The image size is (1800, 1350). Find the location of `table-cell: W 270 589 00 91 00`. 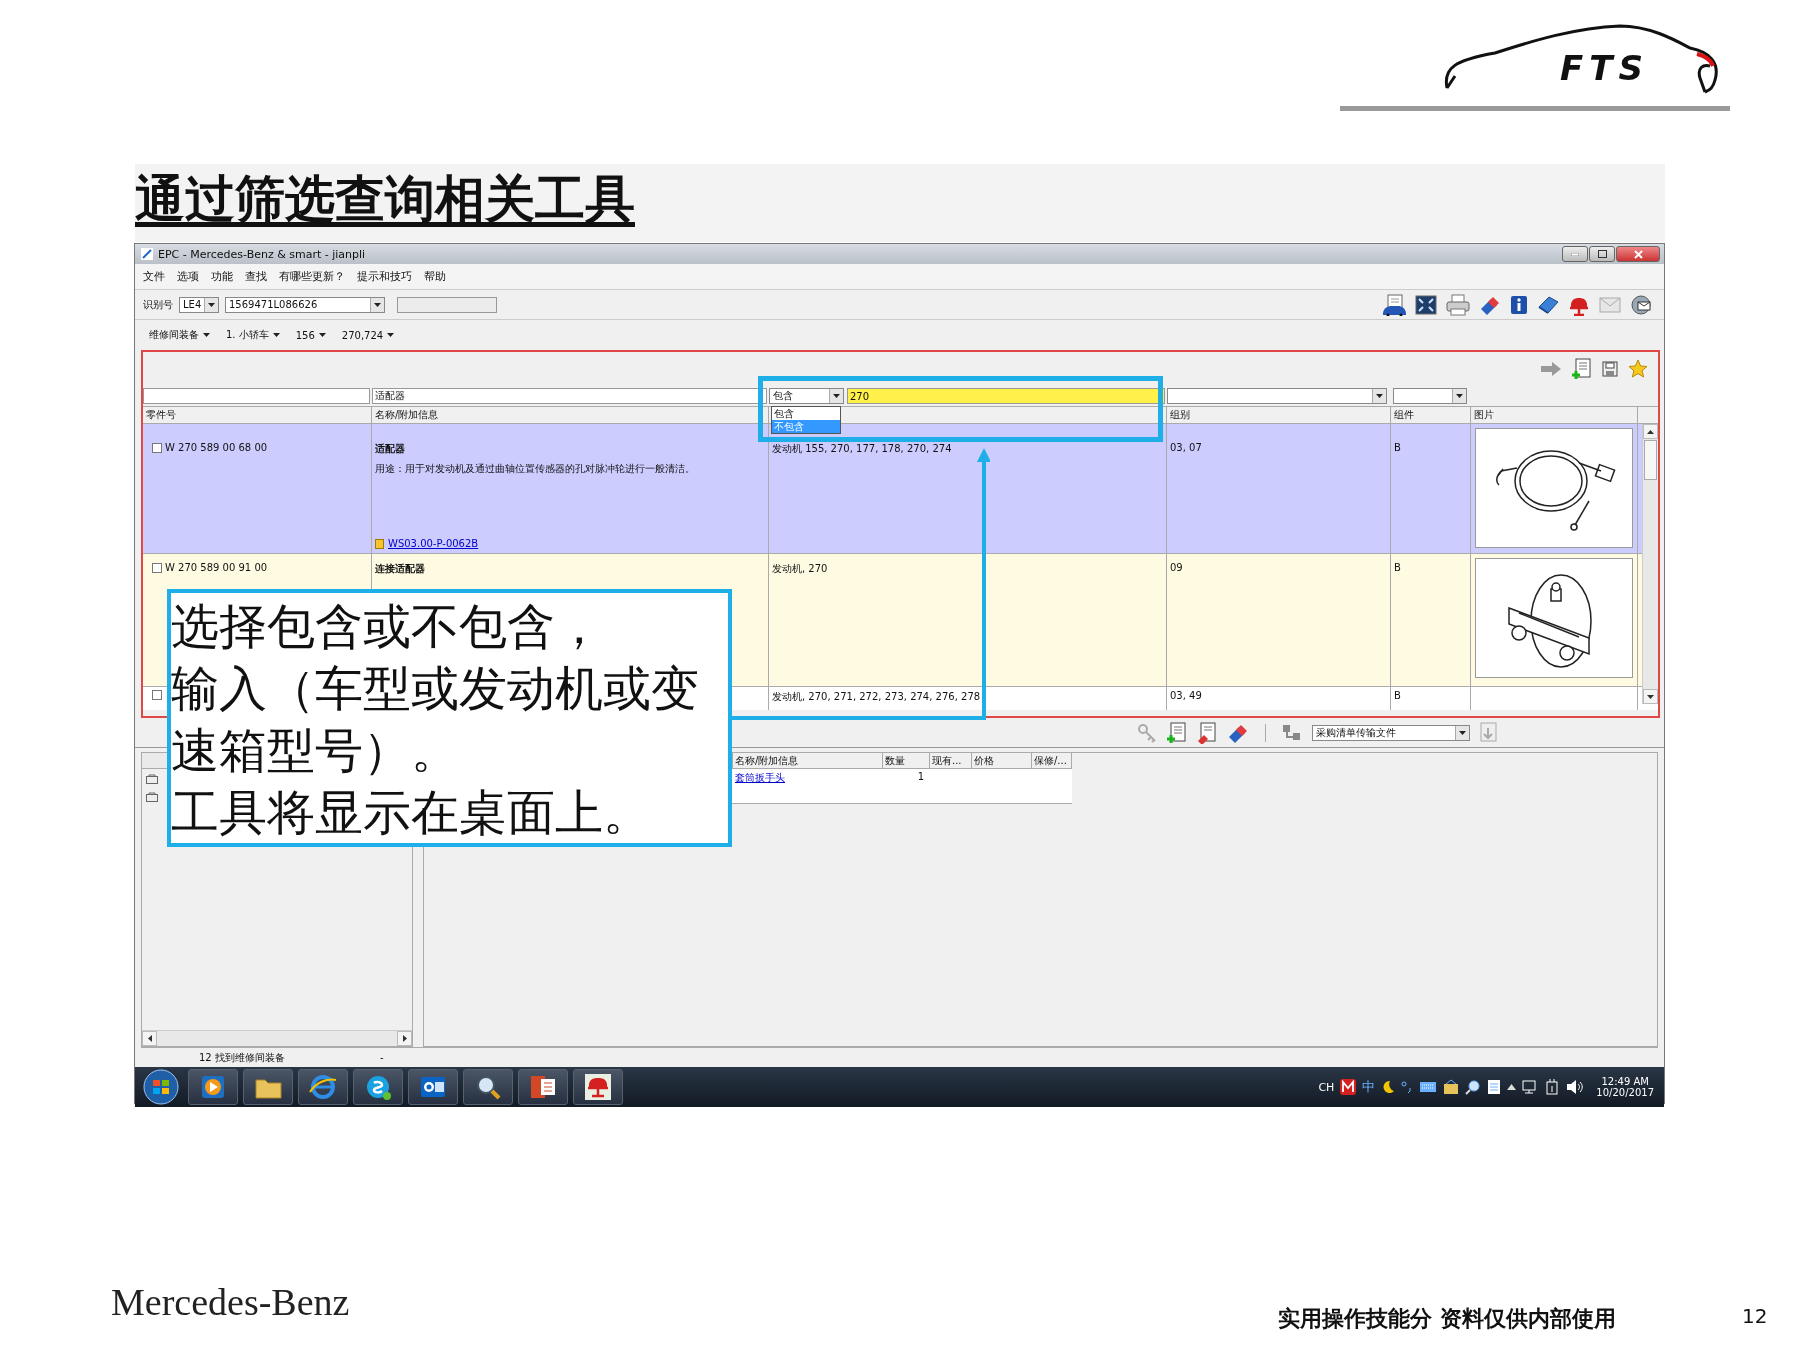

table-cell: W 270 589 00 91 00 is located at coordinates (216, 567).